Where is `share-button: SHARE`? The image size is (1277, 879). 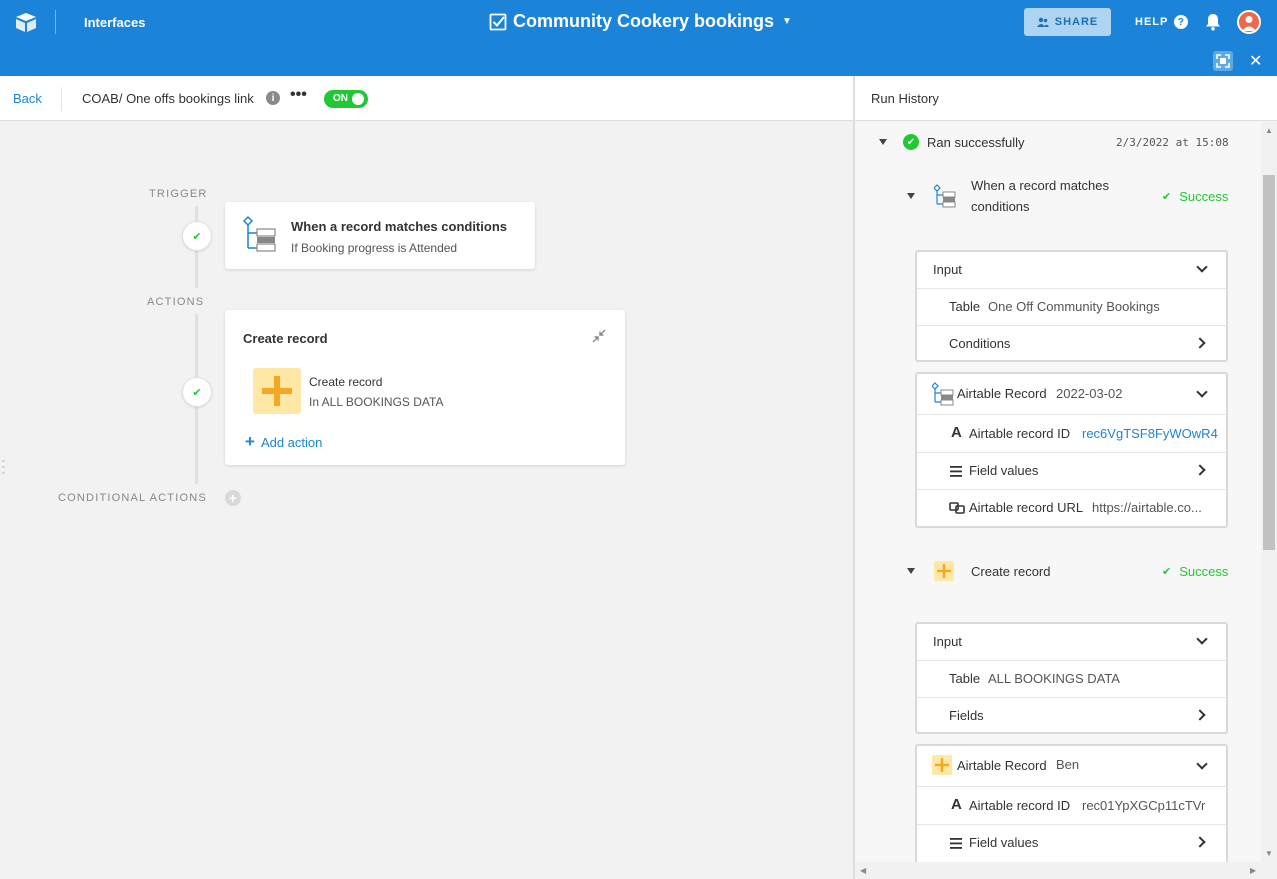 share-button: SHARE is located at coordinates (1067, 22).